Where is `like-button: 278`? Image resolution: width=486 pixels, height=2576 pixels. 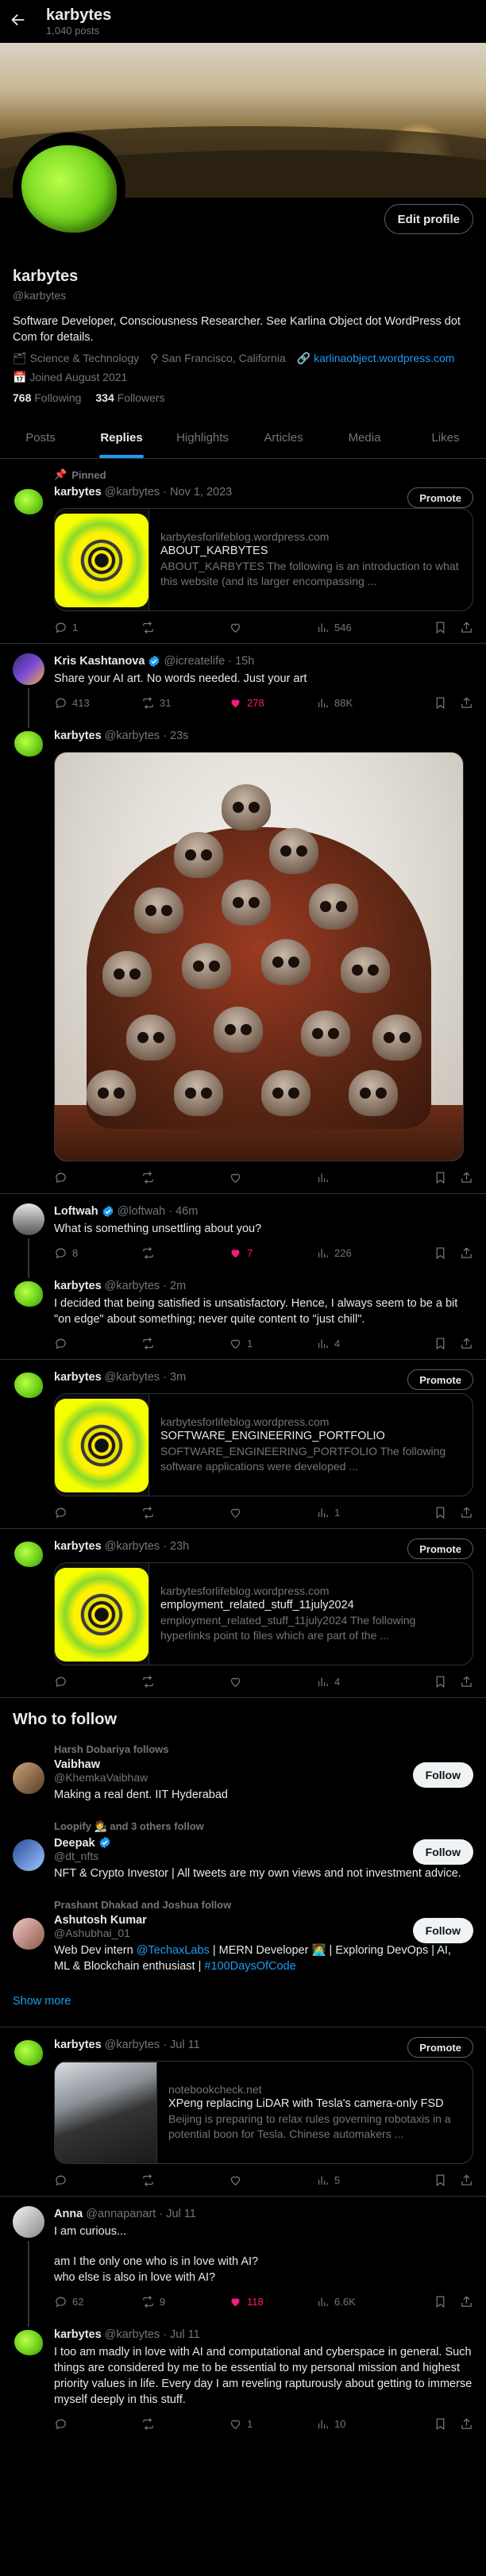
like-button: 278 is located at coordinates (272, 703).